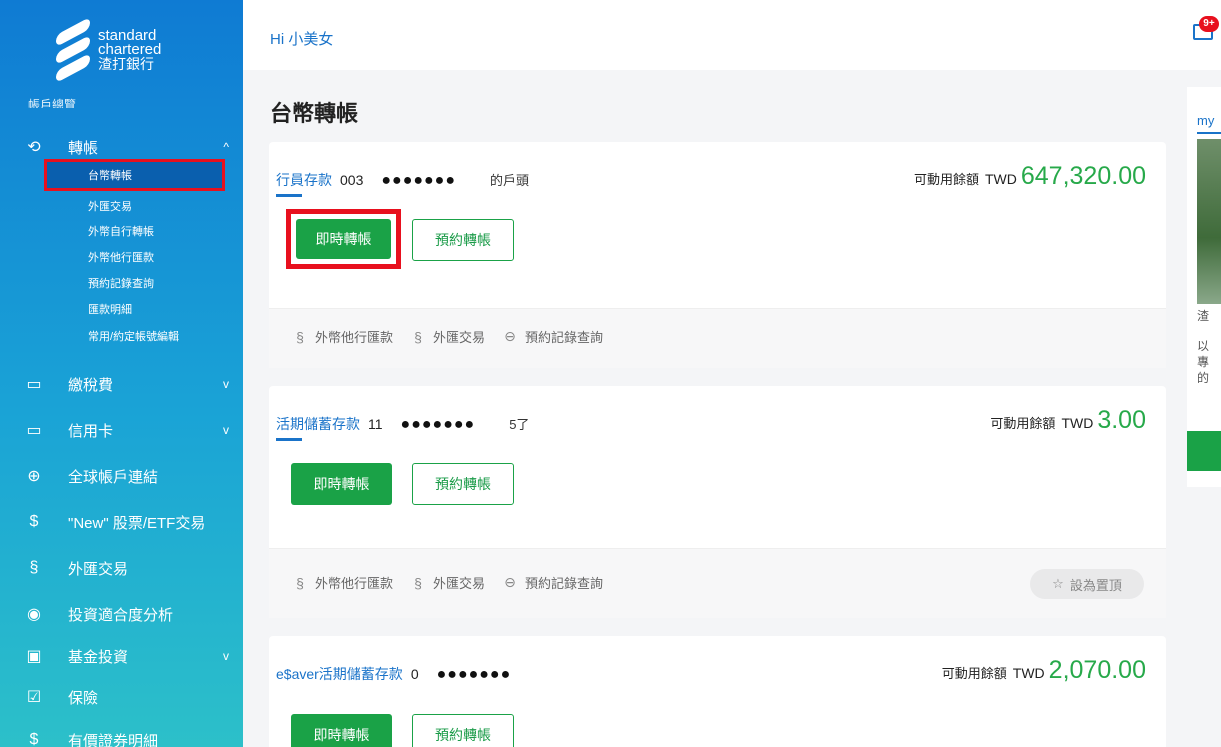  I want to click on account-type: 活期儲蓄存款, so click(318, 424).